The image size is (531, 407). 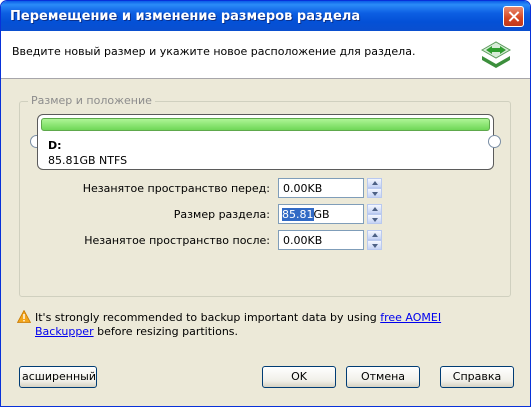 What do you see at coordinates (221, 214) in the screenshot?
I see `partition-size-label: Размер раздела:` at bounding box center [221, 214].